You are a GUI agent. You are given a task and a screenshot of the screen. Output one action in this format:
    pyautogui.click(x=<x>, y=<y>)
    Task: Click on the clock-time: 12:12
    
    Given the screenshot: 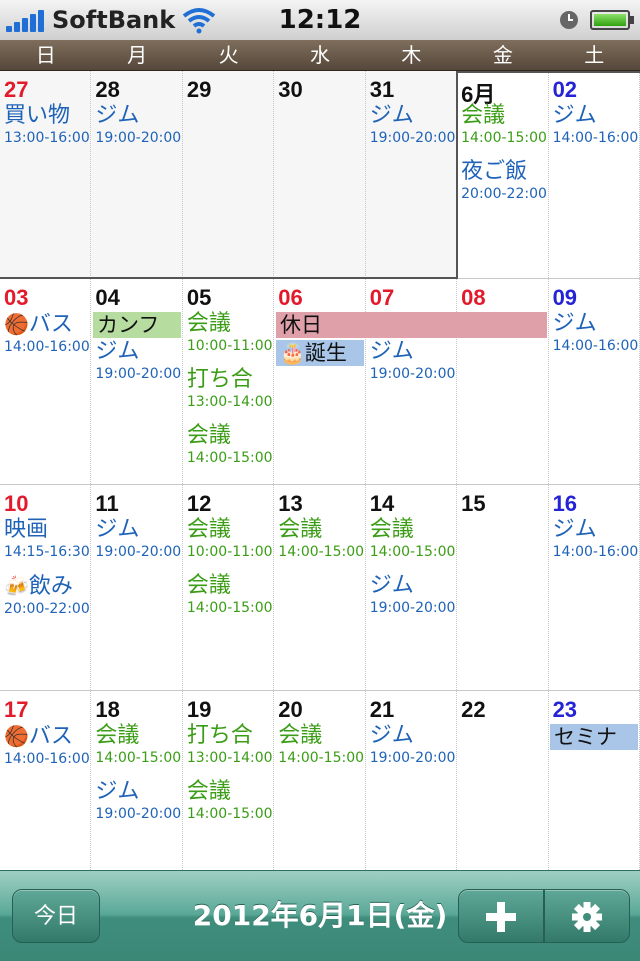 What is the action you would take?
    pyautogui.click(x=320, y=20)
    